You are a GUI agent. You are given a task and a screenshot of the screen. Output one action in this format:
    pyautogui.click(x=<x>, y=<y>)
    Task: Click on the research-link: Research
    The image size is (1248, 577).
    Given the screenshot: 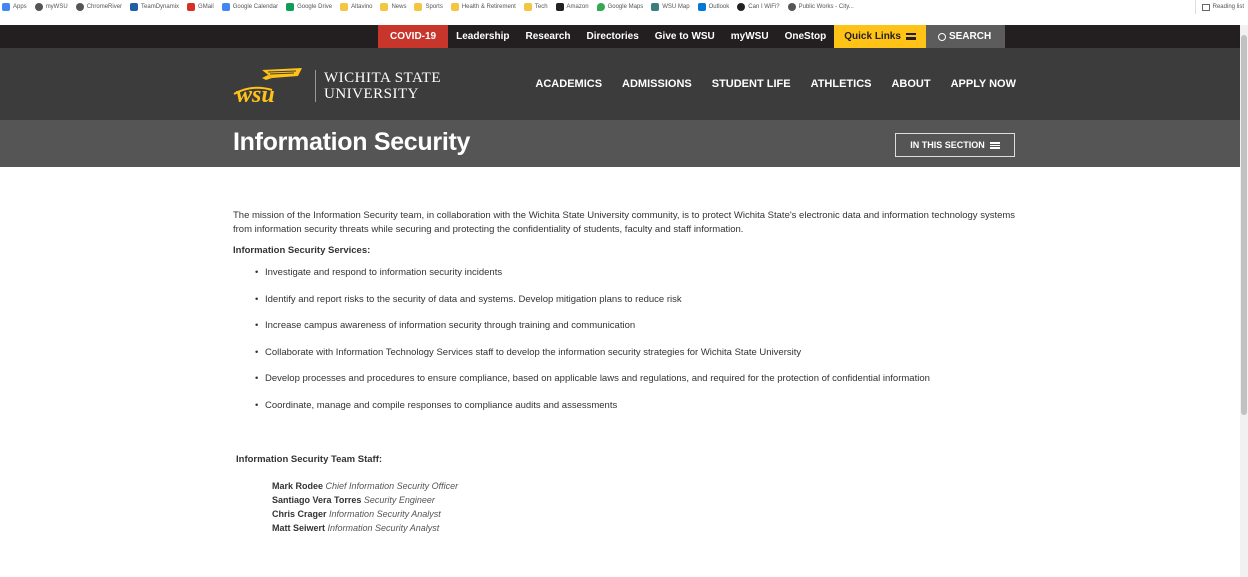 What is the action you would take?
    pyautogui.click(x=547, y=36)
    